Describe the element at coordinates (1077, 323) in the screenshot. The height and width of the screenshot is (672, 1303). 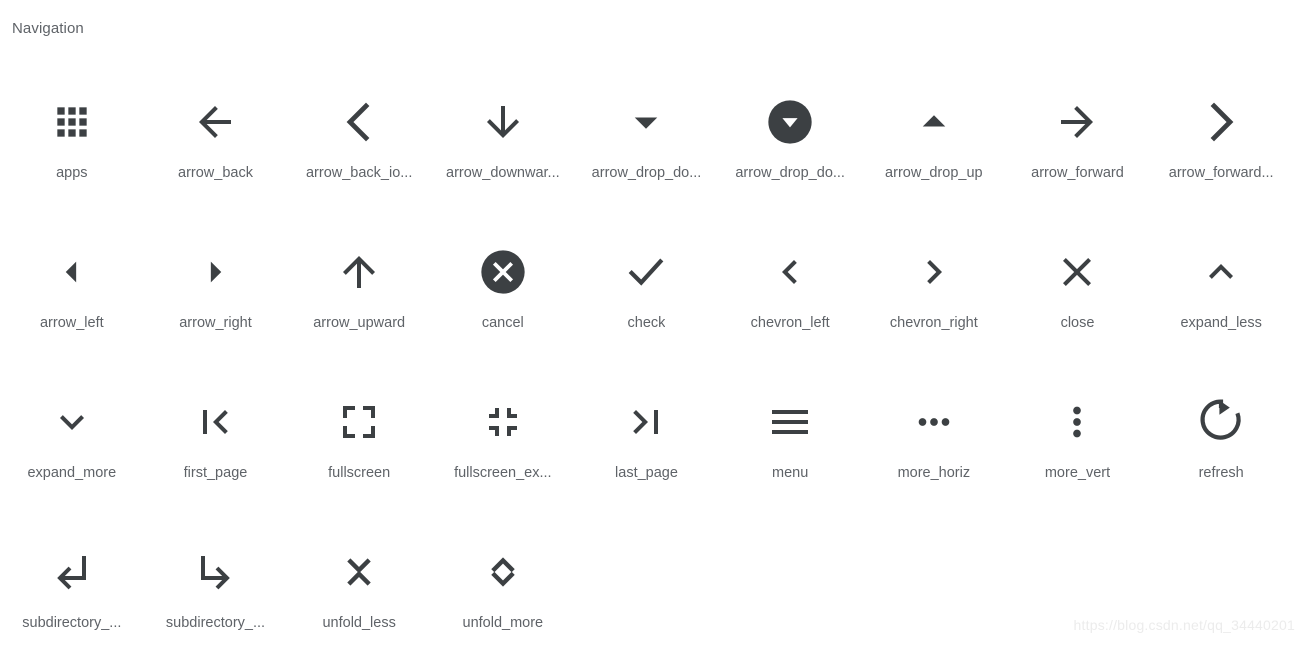
I see `icon-label: close` at that location.